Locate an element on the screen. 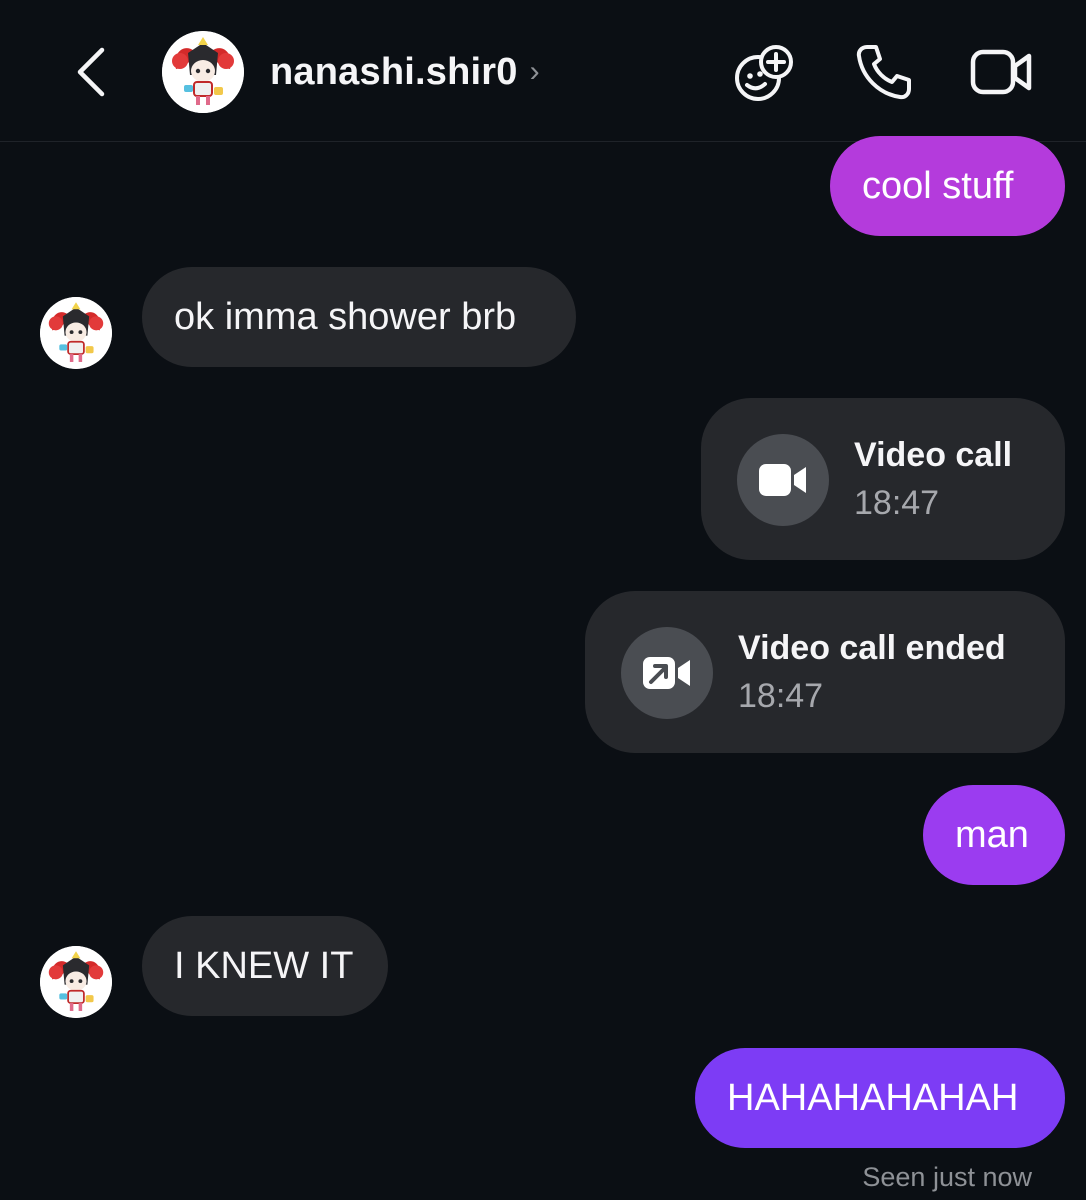 The height and width of the screenshot is (1200, 1086). video-call-button is located at coordinates (1002, 72).